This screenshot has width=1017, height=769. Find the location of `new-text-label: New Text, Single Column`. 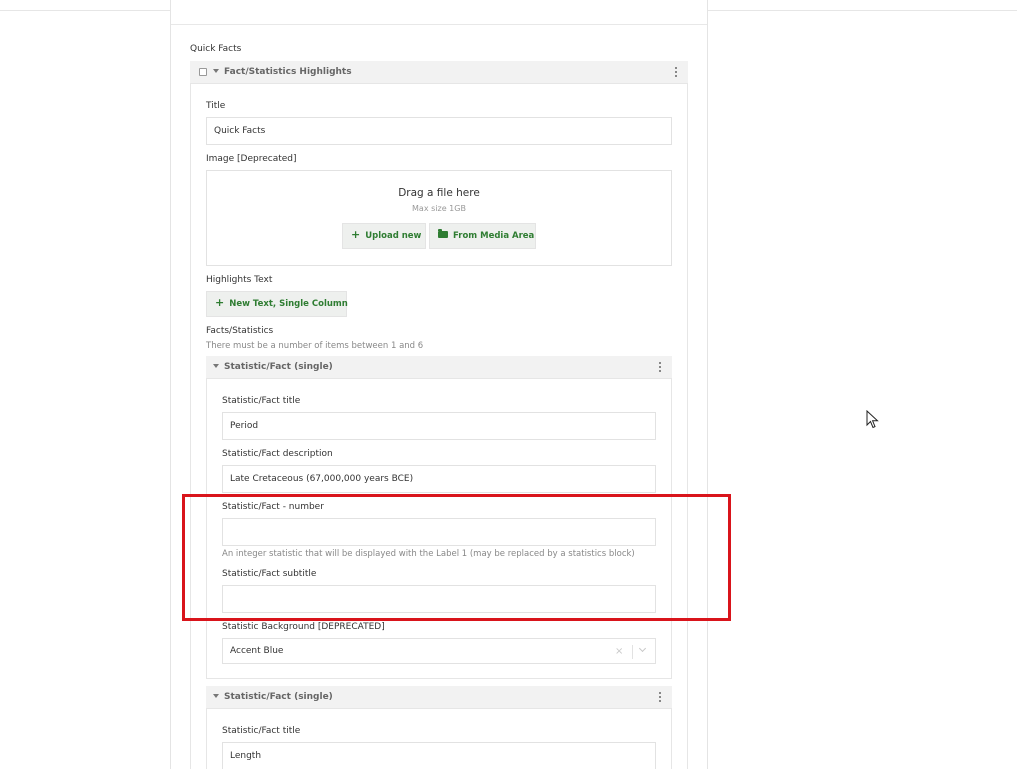

new-text-label: New Text, Single Column is located at coordinates (288, 304).